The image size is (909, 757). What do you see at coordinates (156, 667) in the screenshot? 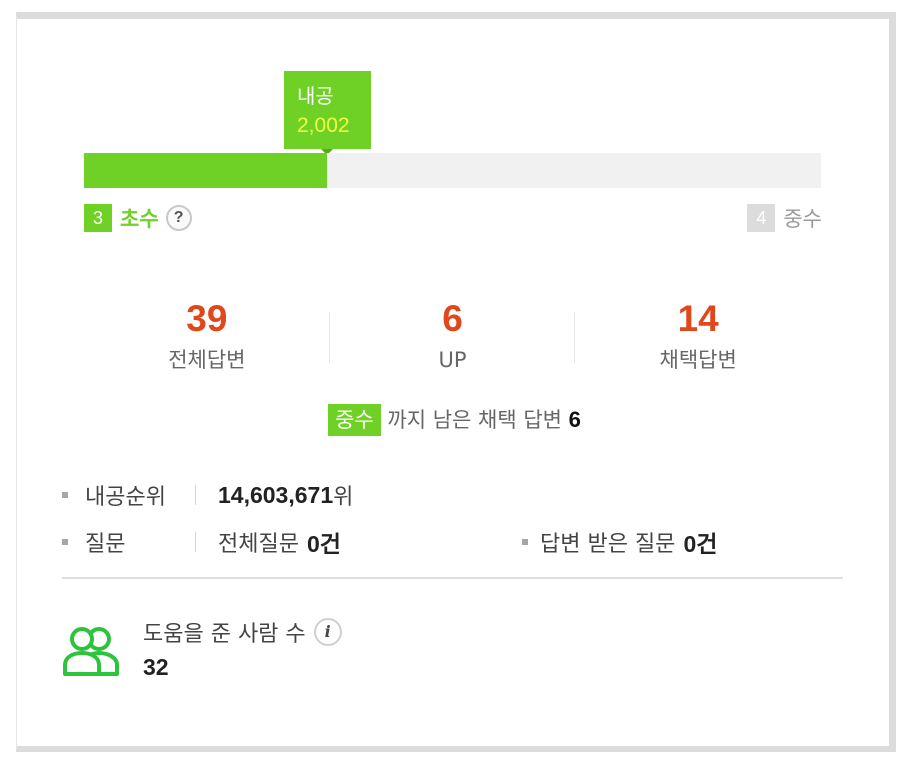
I see `helped-count: 32` at bounding box center [156, 667].